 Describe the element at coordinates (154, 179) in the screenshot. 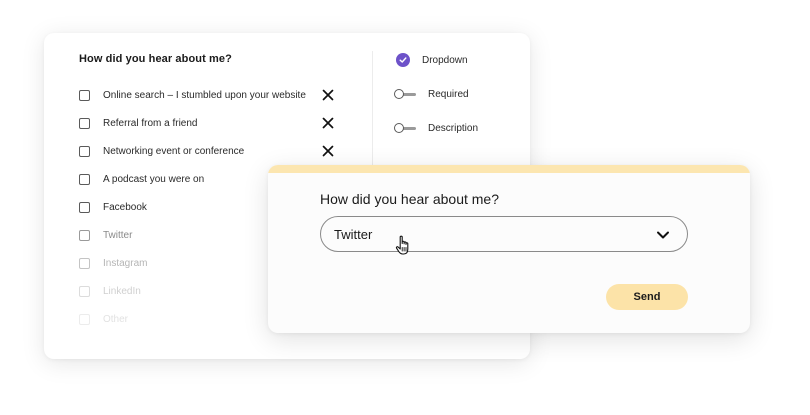

I see `option-label: A podcast you were on` at that location.